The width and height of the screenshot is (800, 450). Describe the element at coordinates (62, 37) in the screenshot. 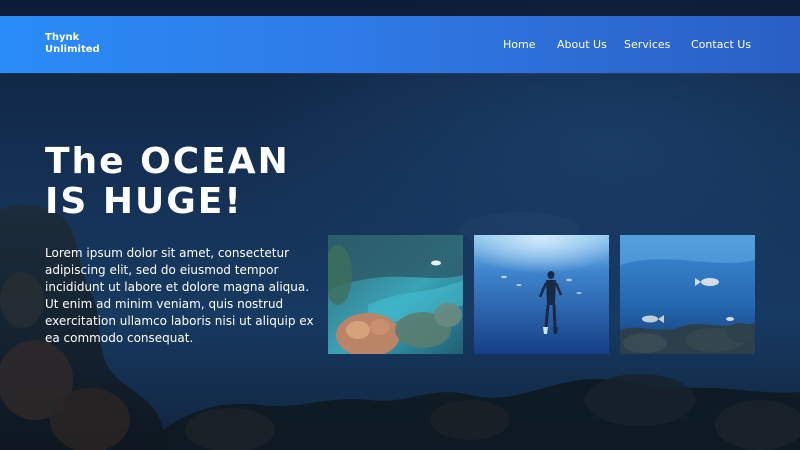

I see `brand-line-1: Thynk` at that location.